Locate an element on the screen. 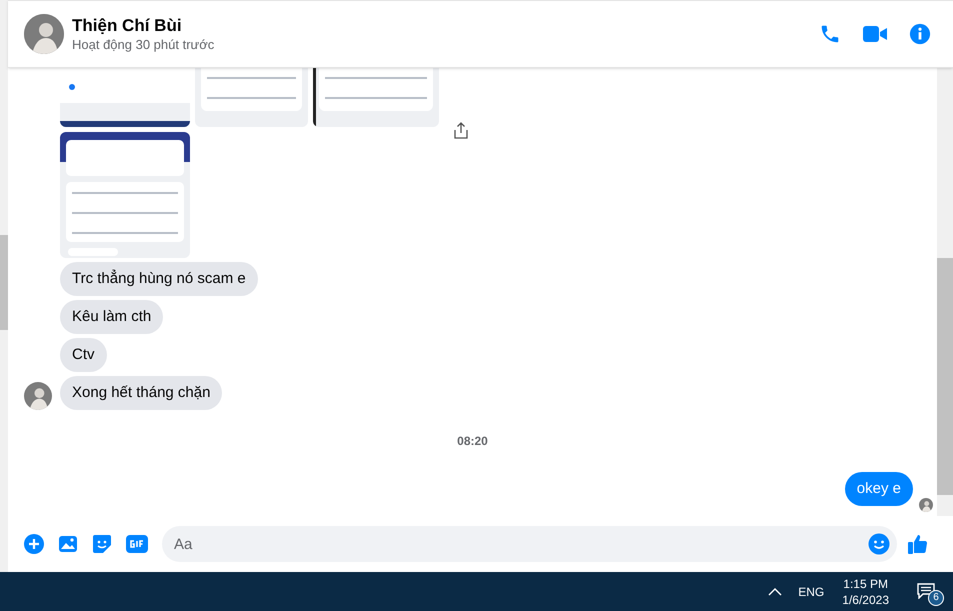 This screenshot has height=611, width=953. clock-date: 1/6/2023 is located at coordinates (865, 600).